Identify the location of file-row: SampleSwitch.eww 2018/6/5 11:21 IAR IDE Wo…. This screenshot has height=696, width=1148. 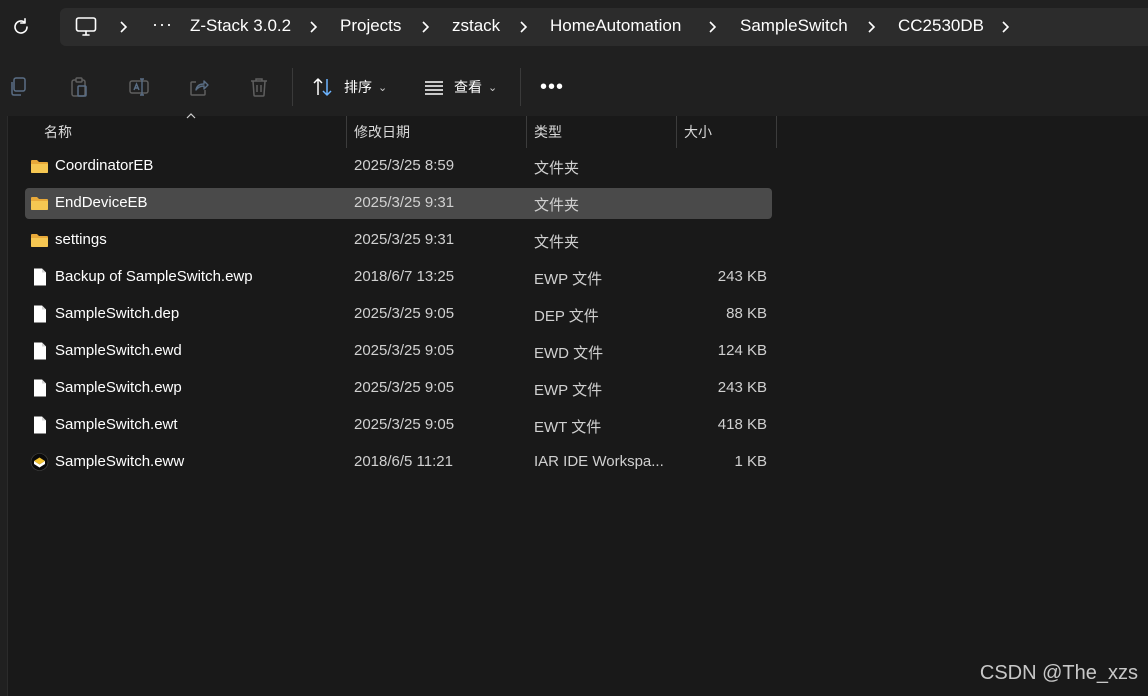
(398, 462).